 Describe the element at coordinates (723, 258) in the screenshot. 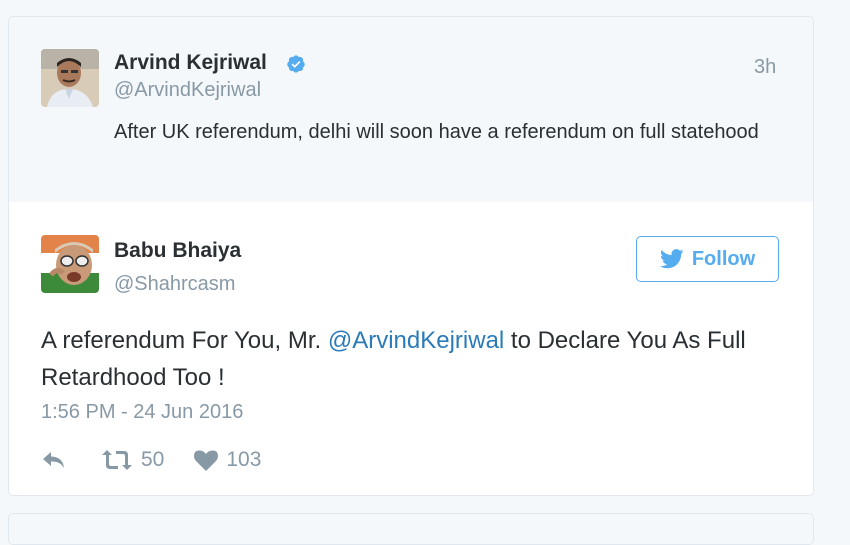

I see `follow-label: Follow` at that location.